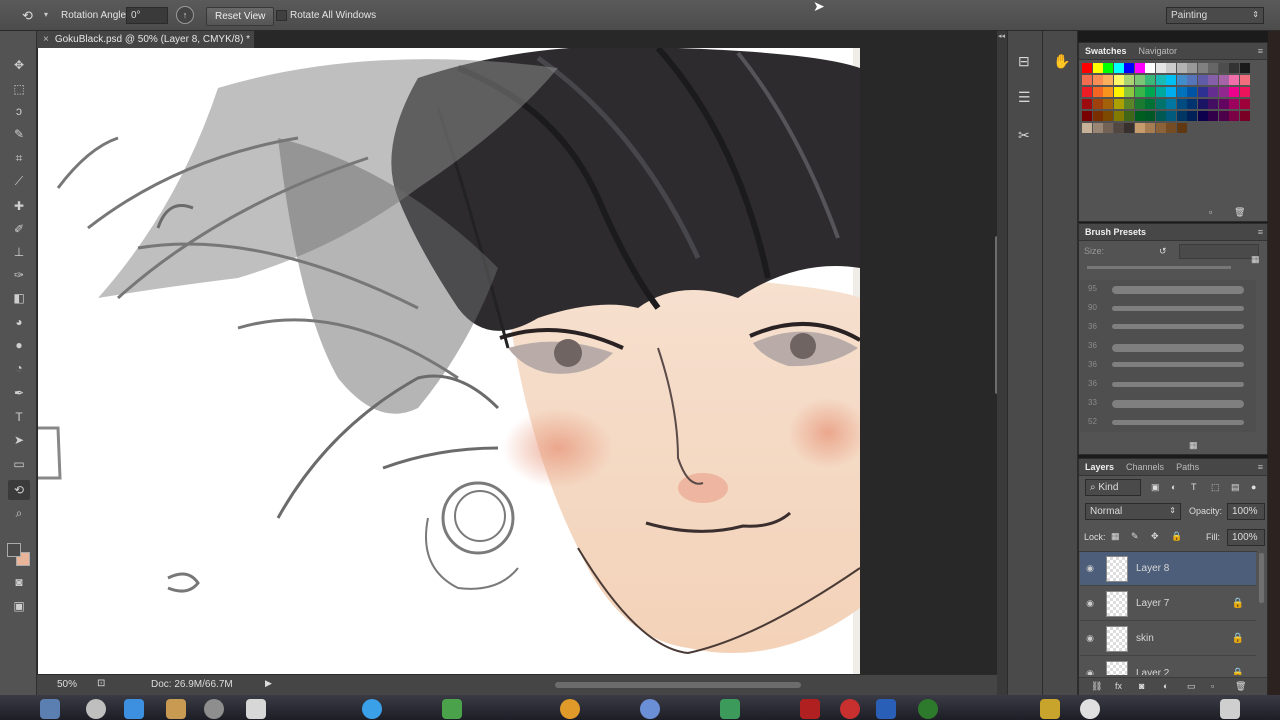 The width and height of the screenshot is (1280, 720). Describe the element at coordinates (730, 709) in the screenshot. I see `numbers-dock-icon` at that location.